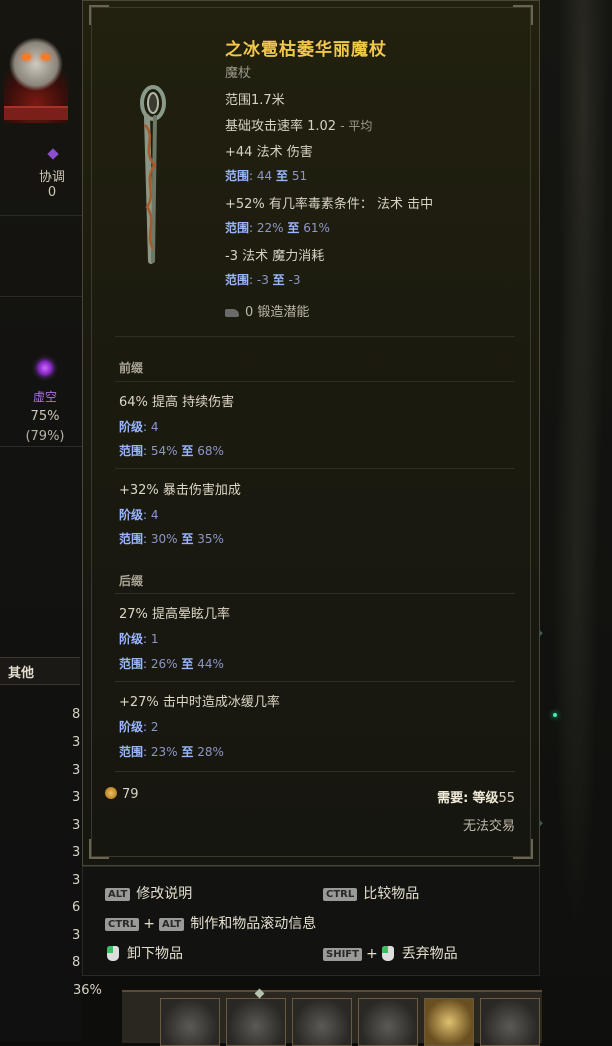  I want to click on attunement-label: 协调, so click(51, 177).